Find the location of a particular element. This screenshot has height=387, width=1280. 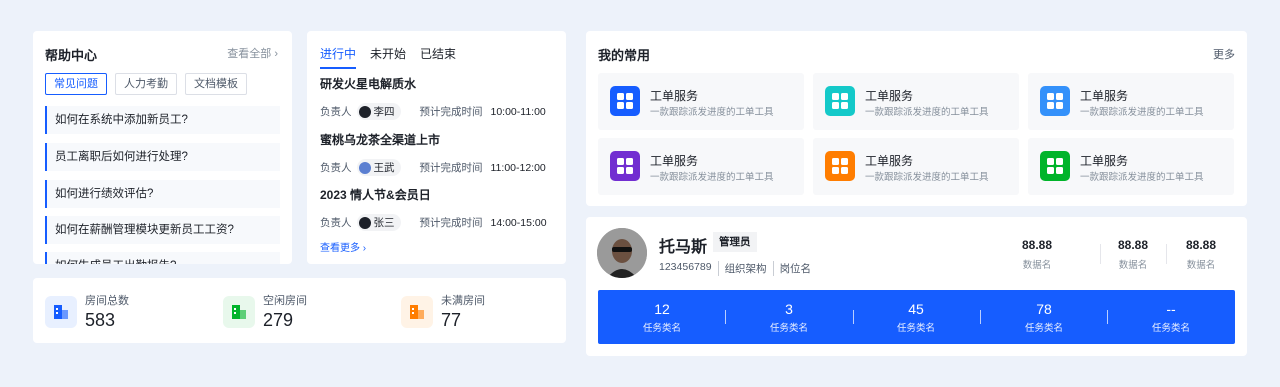

owner-chip: 张三 is located at coordinates (378, 222).